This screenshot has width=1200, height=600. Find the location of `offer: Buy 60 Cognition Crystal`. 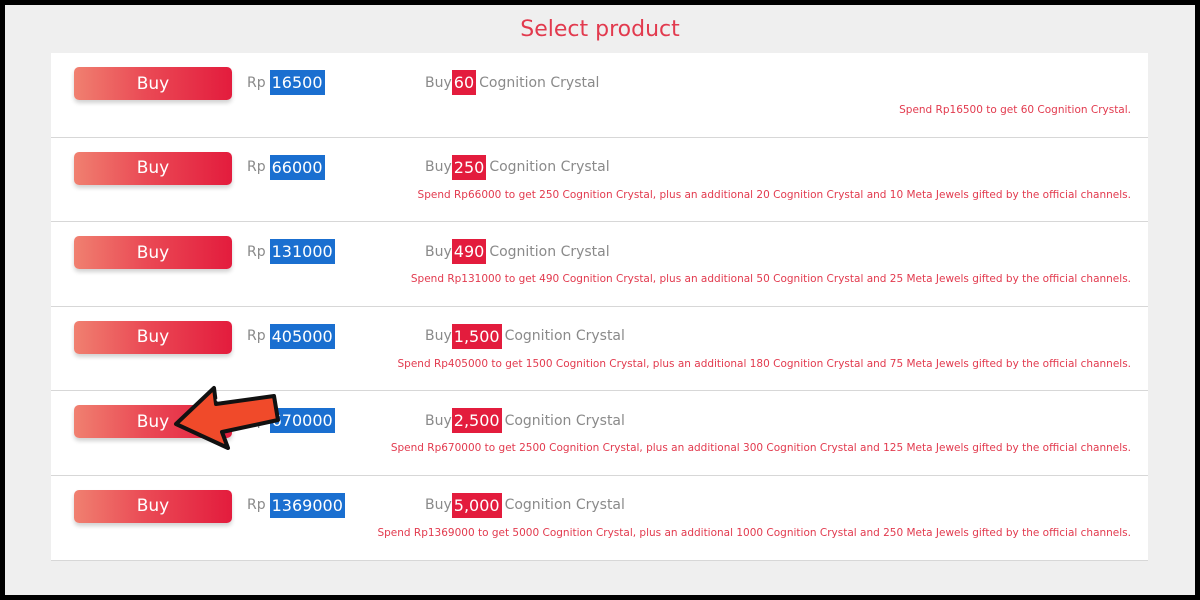

offer: Buy 60 Cognition Crystal is located at coordinates (512, 82).